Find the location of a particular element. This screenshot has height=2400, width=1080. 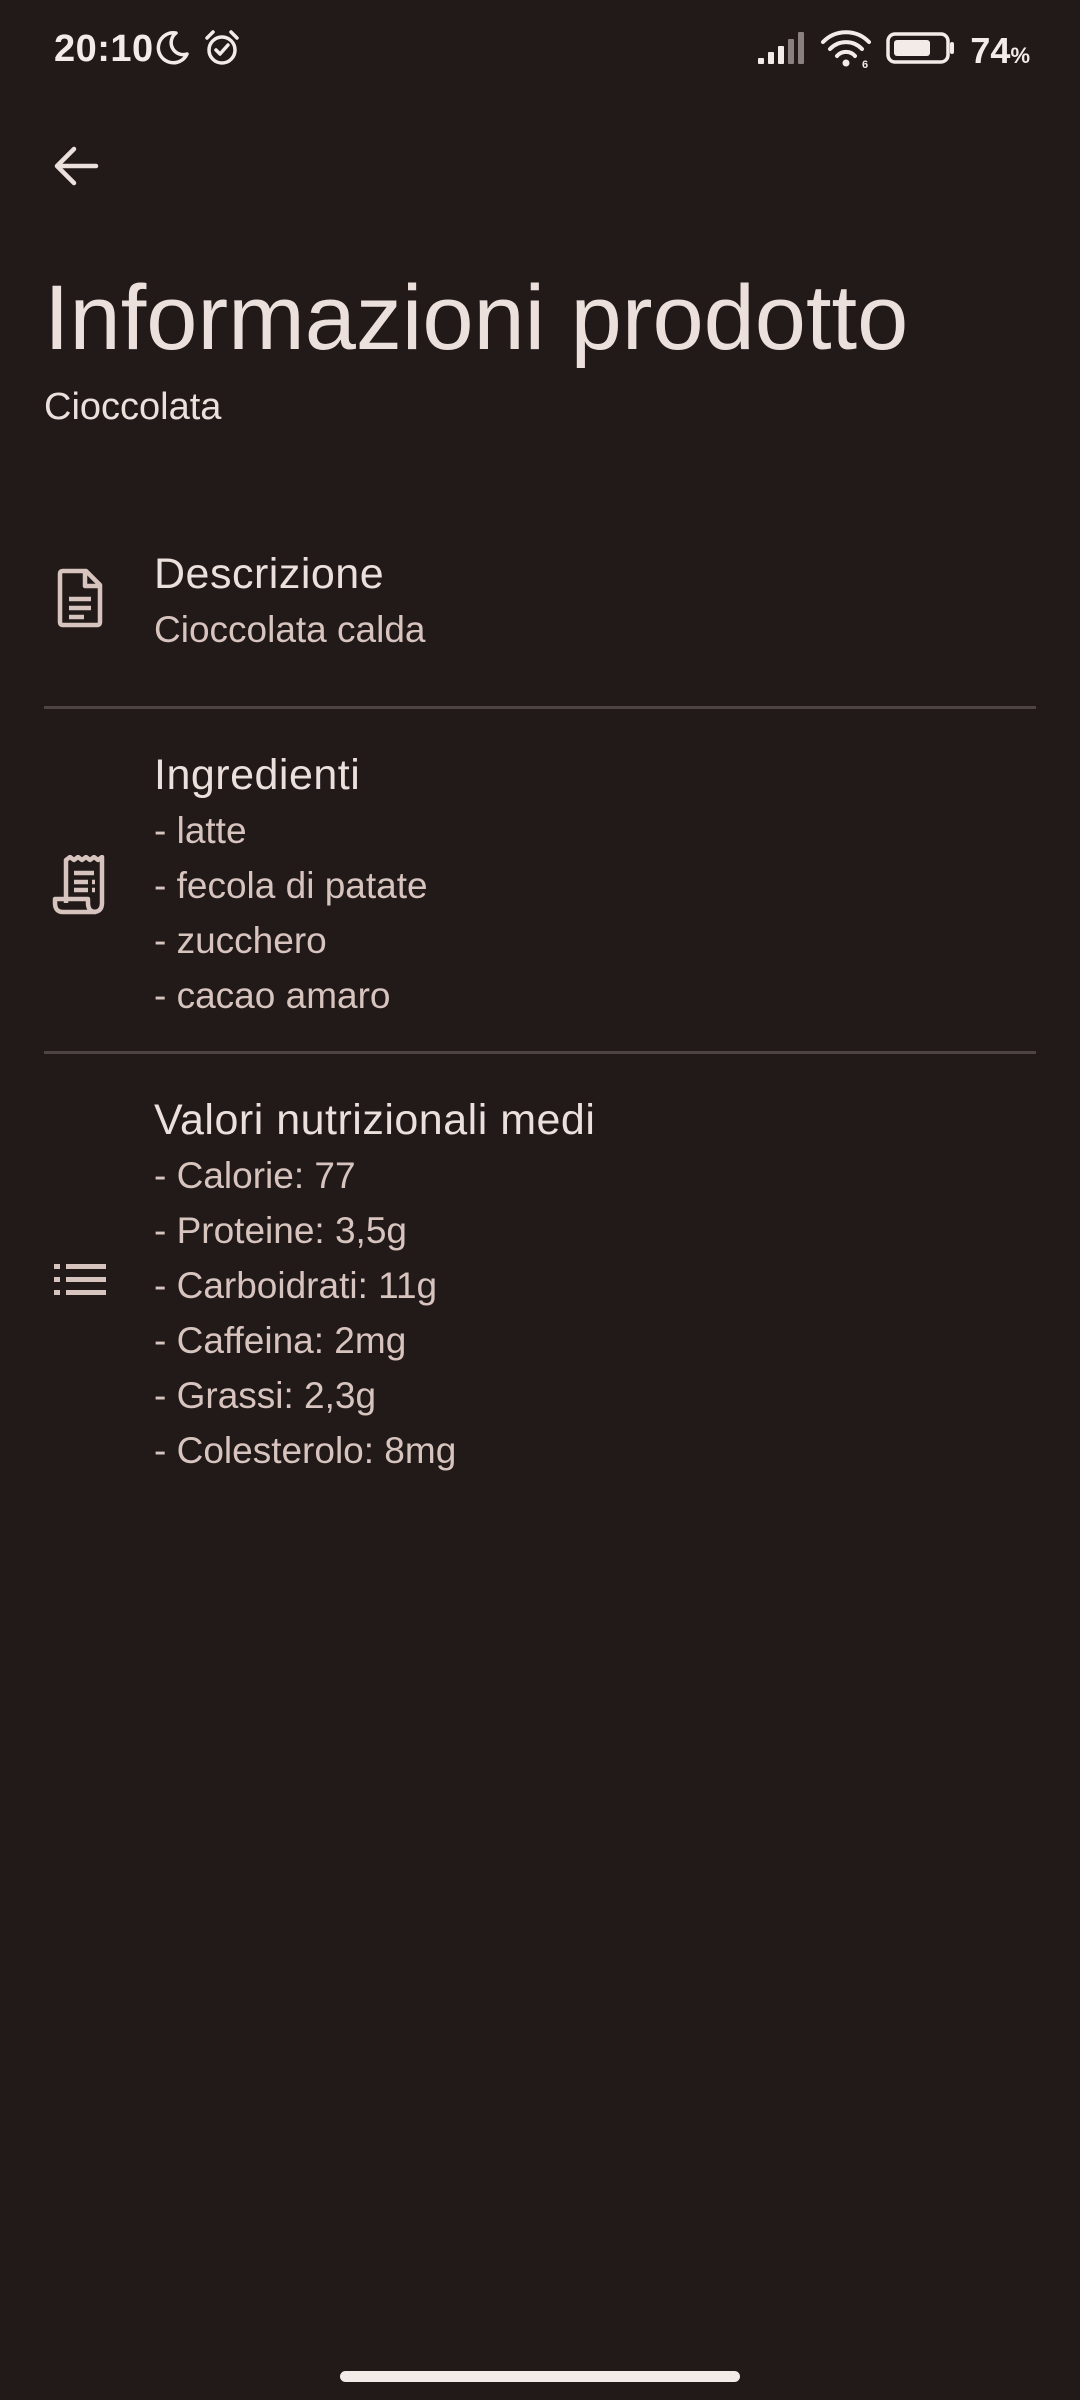

nutrition-item: - Grassi: 2,3g is located at coordinates (265, 1395).